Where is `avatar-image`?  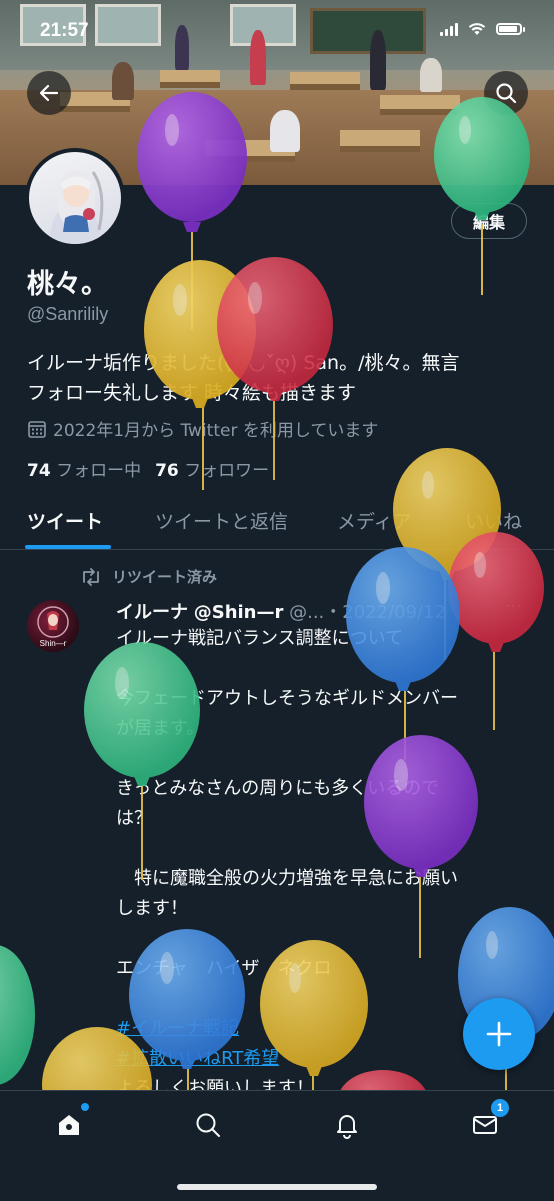
avatar-image is located at coordinates (75, 198).